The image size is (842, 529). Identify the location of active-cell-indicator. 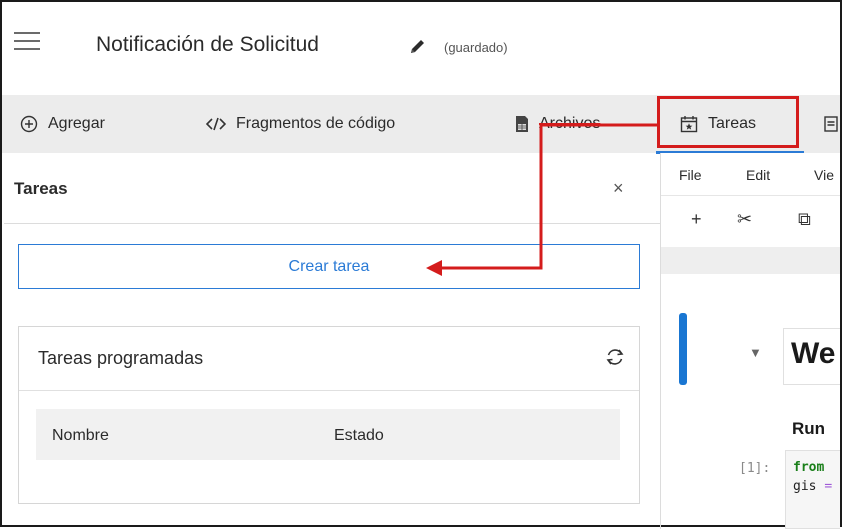
(683, 349).